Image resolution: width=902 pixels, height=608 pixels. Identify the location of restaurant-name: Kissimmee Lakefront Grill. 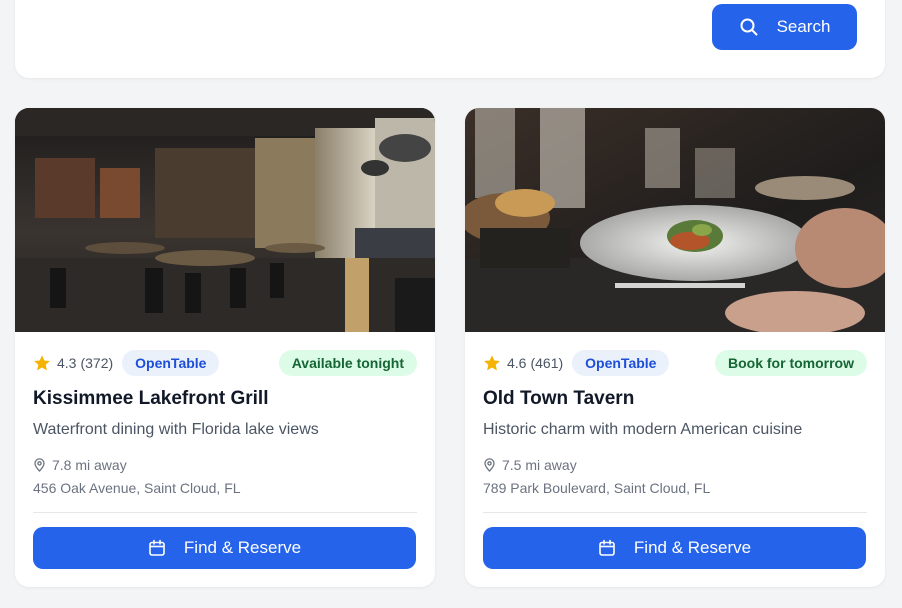
(151, 398).